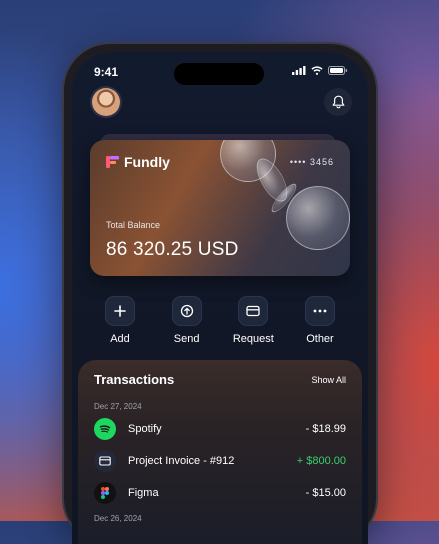 This screenshot has height=544, width=439. I want to click on transactions-title: Transactions, so click(134, 379).